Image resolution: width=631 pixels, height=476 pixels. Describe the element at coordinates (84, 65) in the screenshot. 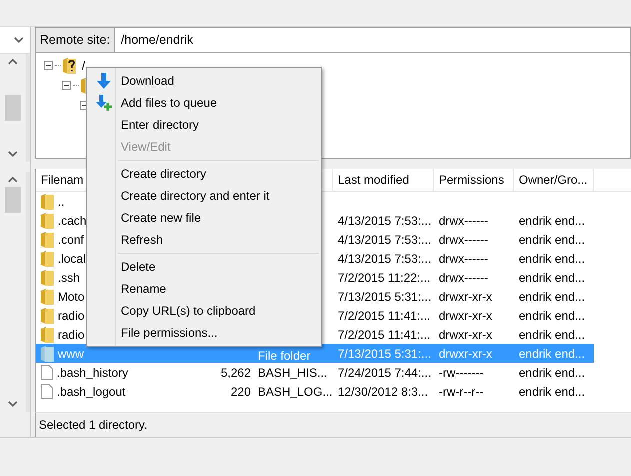

I see `tree-item: /` at that location.